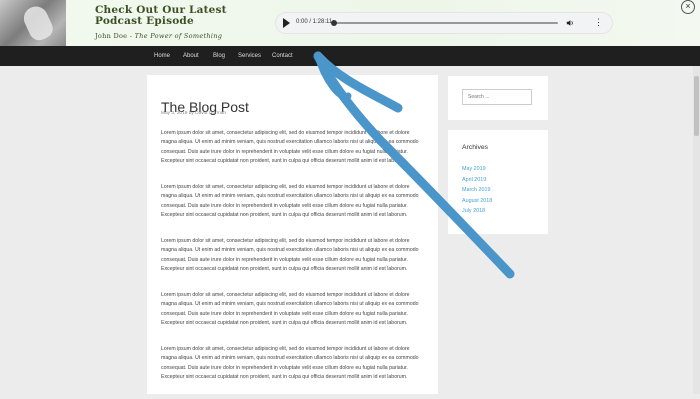 This screenshot has height=399, width=700. I want to click on nav-item-contact: Contact, so click(282, 56).